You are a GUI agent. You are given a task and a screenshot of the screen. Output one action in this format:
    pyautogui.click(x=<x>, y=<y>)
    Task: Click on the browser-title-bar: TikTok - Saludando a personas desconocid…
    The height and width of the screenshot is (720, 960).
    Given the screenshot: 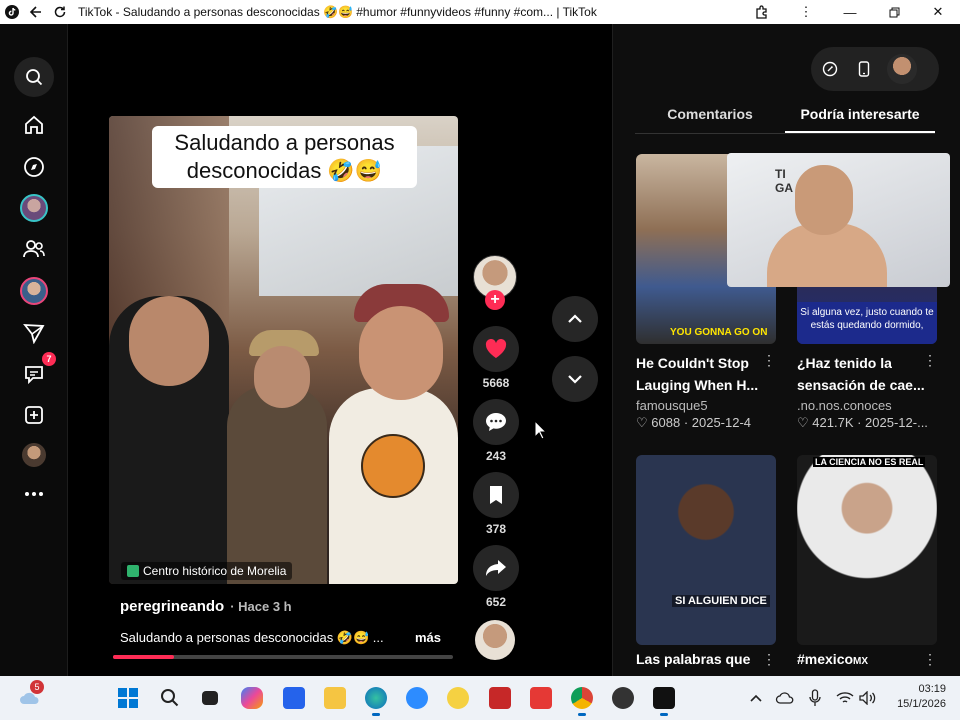 What is the action you would take?
    pyautogui.click(x=480, y=12)
    